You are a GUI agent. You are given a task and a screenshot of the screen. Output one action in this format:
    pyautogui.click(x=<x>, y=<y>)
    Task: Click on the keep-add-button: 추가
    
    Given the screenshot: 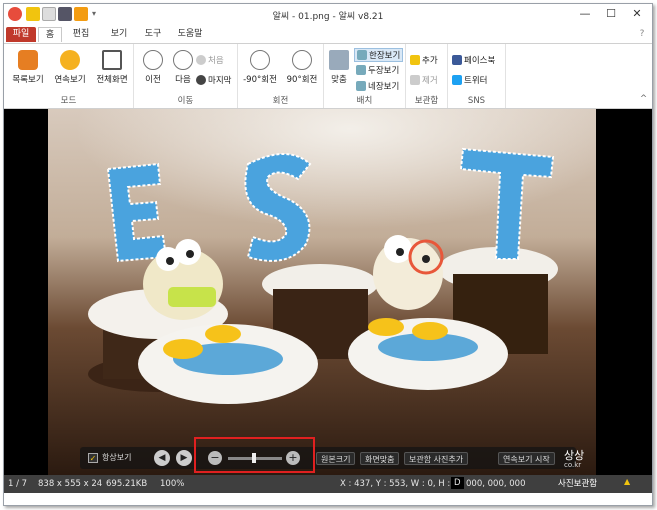 What is the action you would take?
    pyautogui.click(x=424, y=60)
    